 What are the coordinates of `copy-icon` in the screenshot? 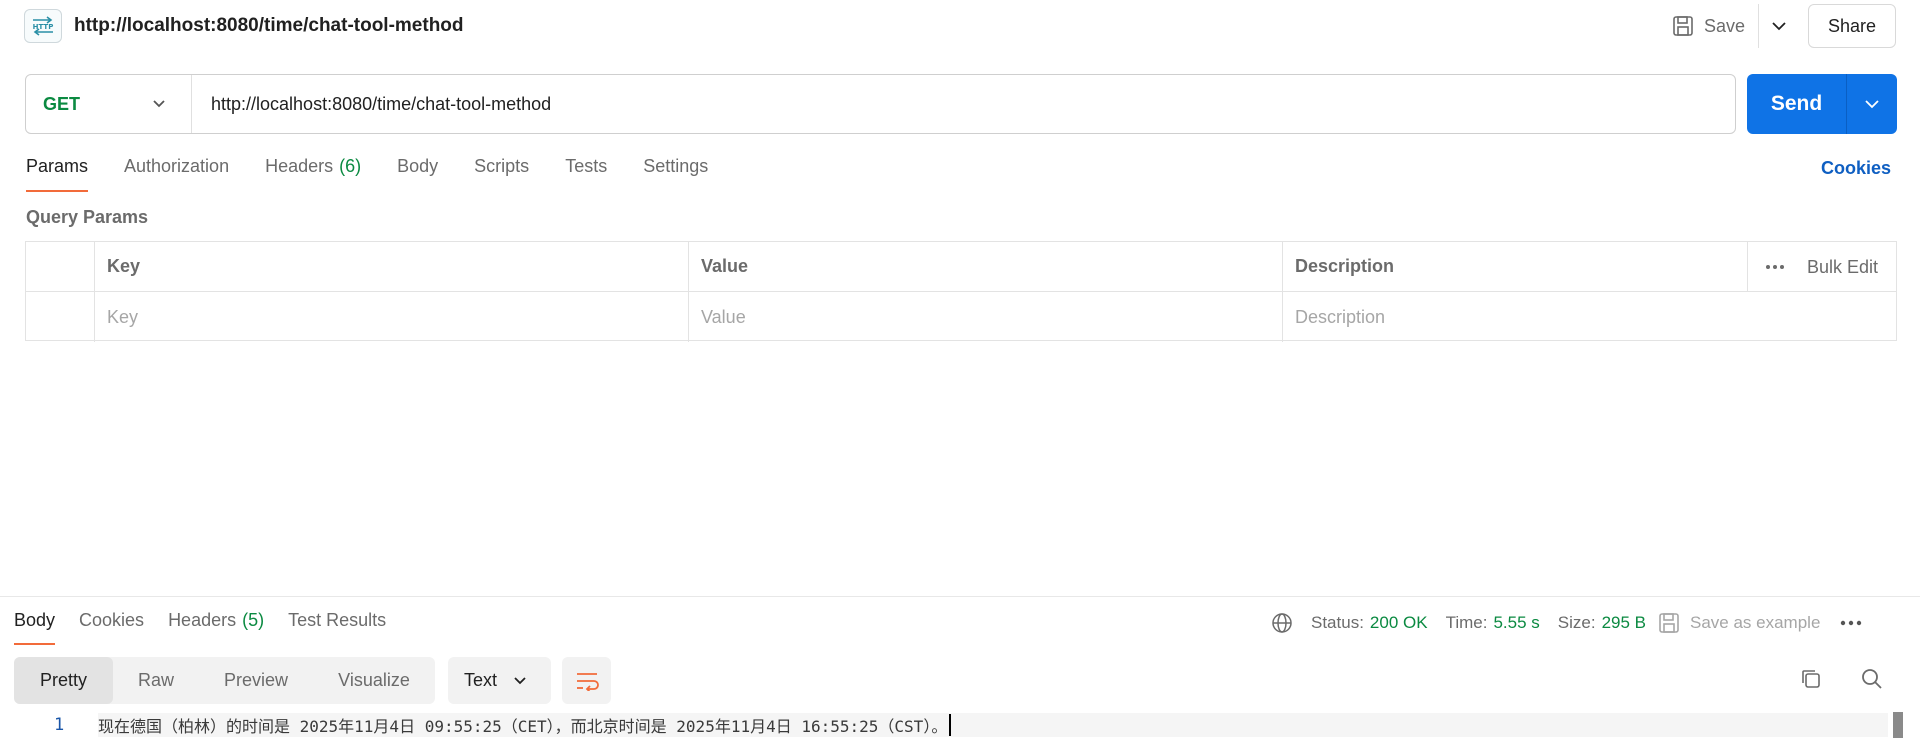 It's located at (1811, 679).